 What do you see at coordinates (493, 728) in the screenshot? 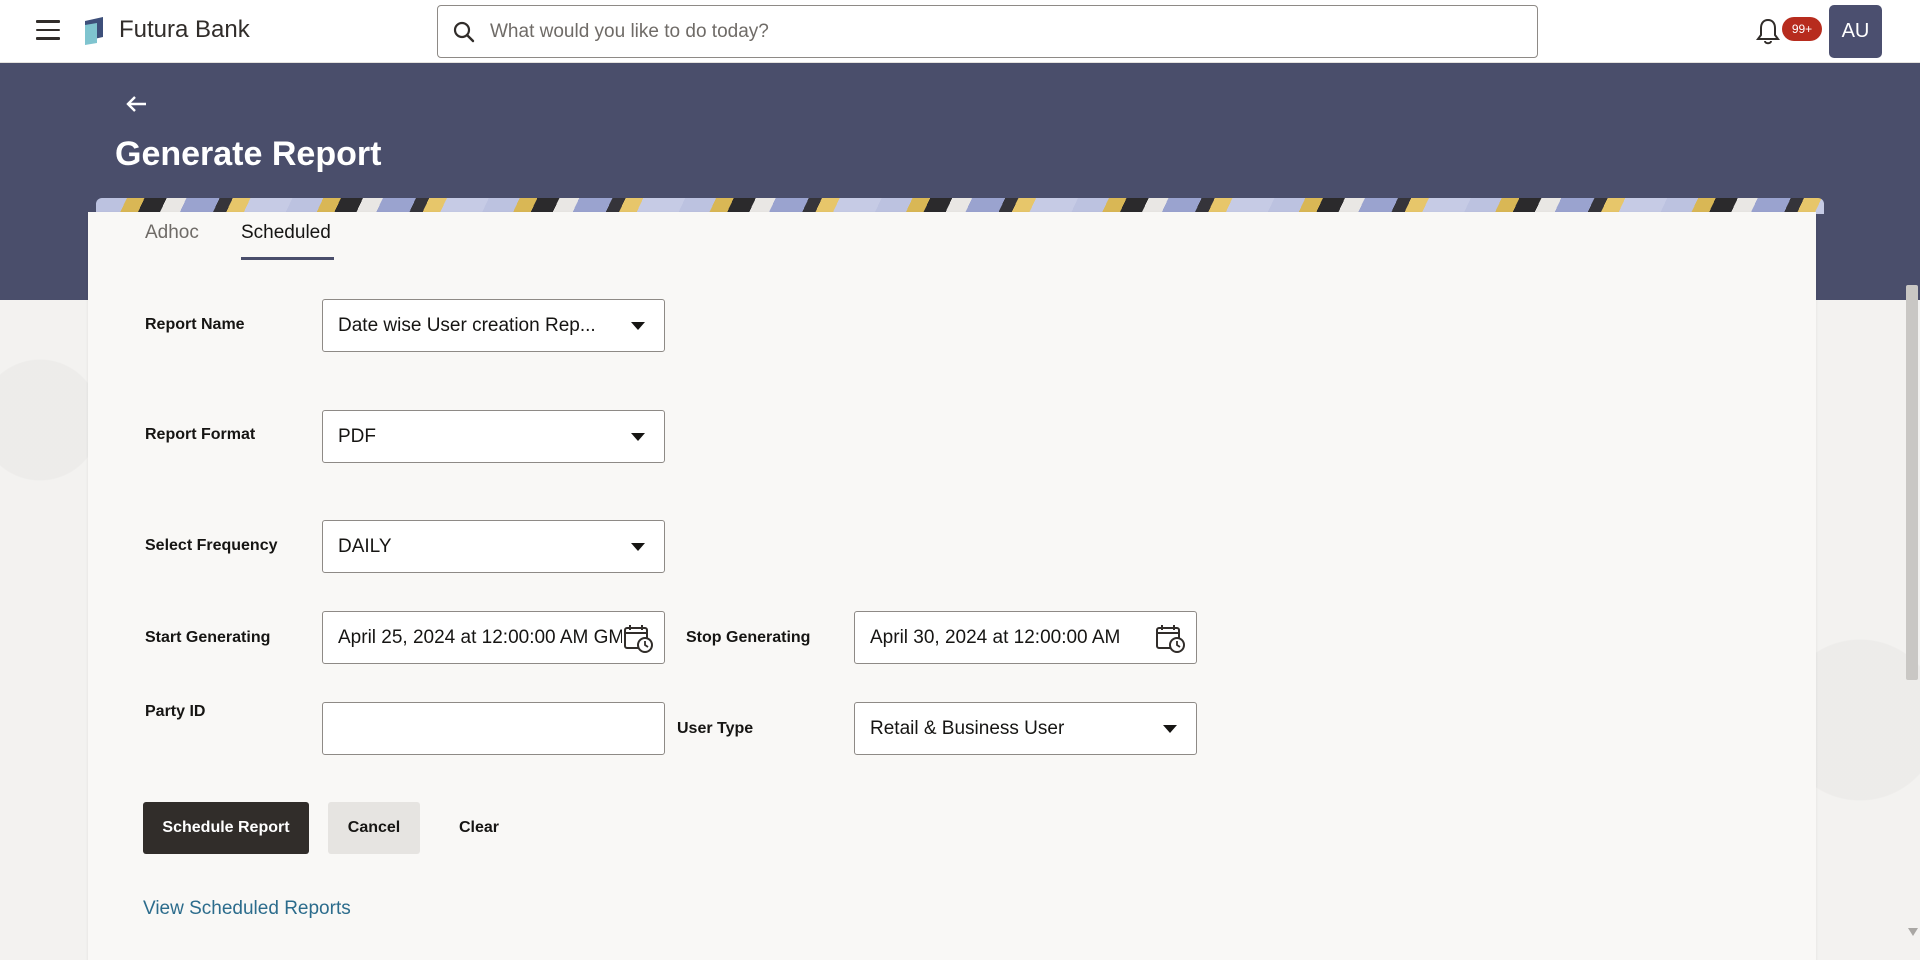
I see `party-id-input` at bounding box center [493, 728].